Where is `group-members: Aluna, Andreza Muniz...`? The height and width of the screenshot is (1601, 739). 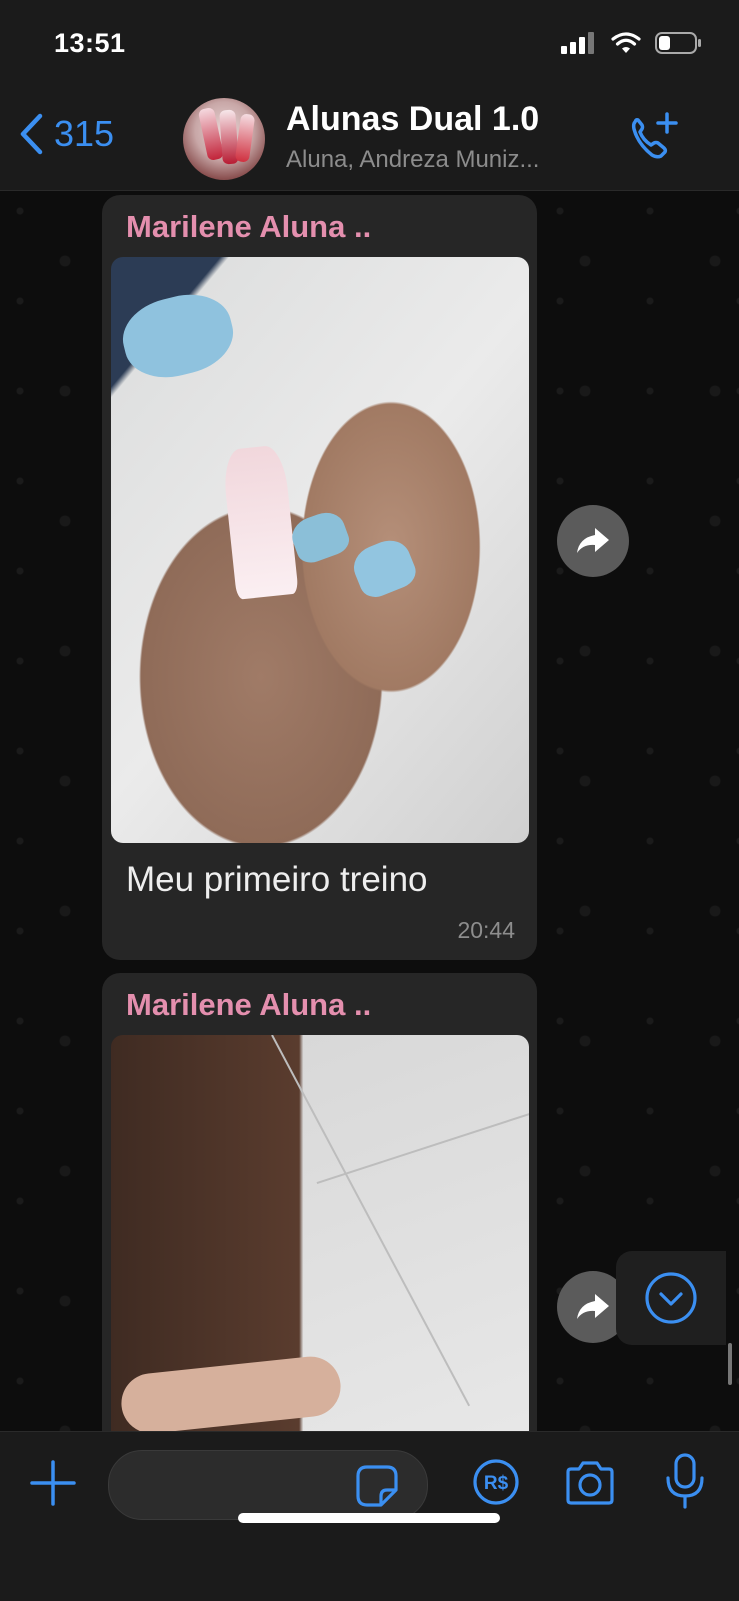
group-members: Aluna, Andreza Muniz... is located at coordinates (412, 160).